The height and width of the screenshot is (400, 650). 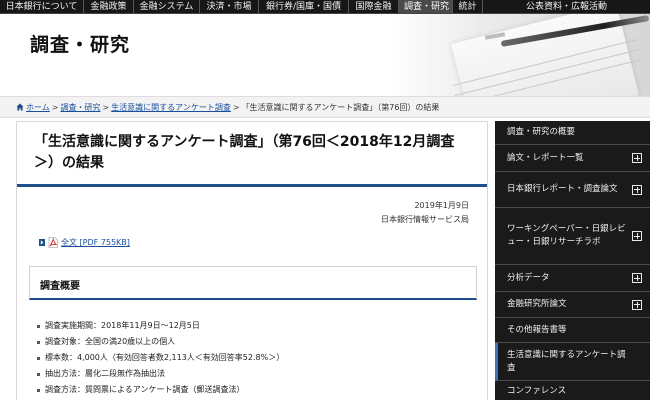 I want to click on header-decoration, so click(x=520, y=55).